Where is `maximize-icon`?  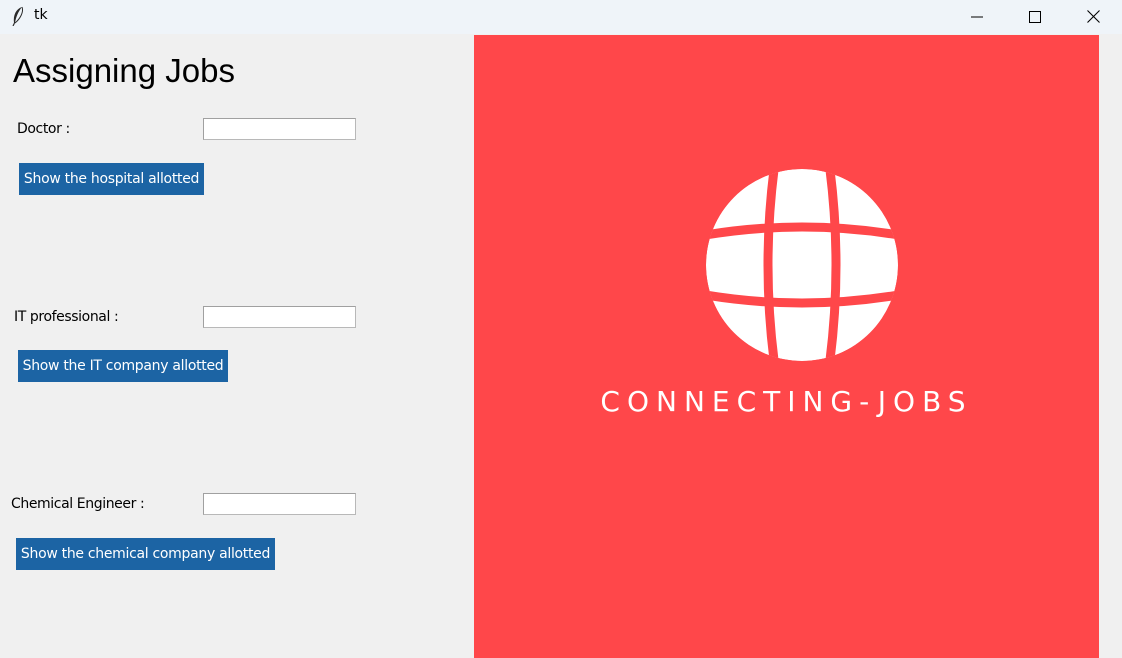 maximize-icon is located at coordinates (1035, 17).